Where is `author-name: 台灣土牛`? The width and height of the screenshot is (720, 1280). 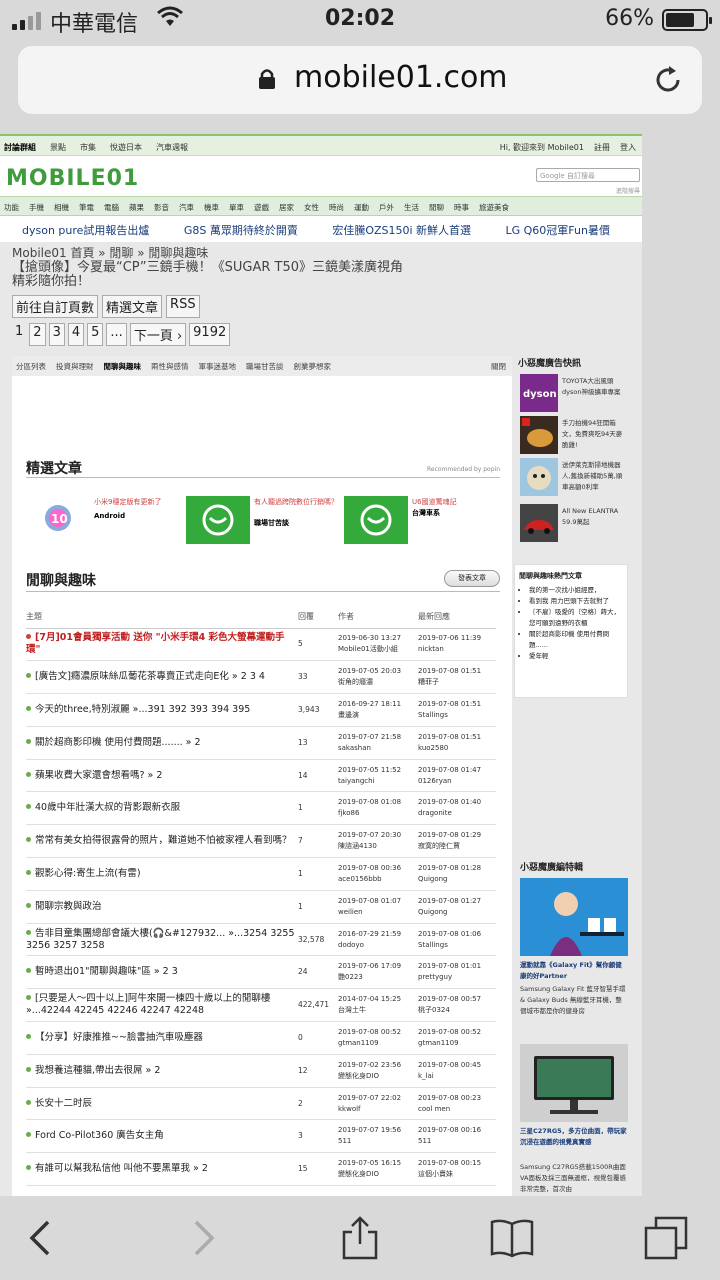
author-name: 台灣土牛 is located at coordinates (378, 1010).